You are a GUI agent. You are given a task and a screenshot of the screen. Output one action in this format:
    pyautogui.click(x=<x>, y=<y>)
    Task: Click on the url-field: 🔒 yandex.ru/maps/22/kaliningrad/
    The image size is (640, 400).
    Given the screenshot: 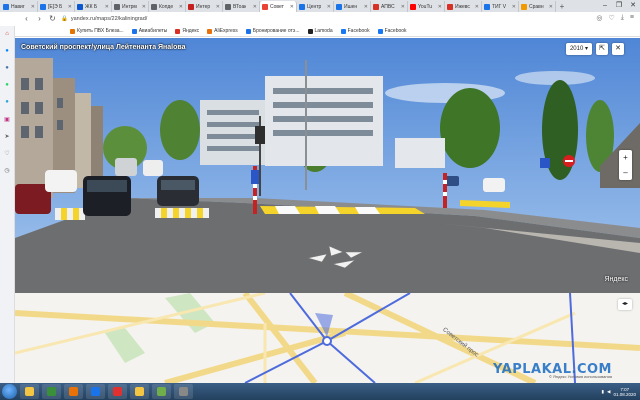 What is the action you would take?
    pyautogui.click(x=320, y=19)
    